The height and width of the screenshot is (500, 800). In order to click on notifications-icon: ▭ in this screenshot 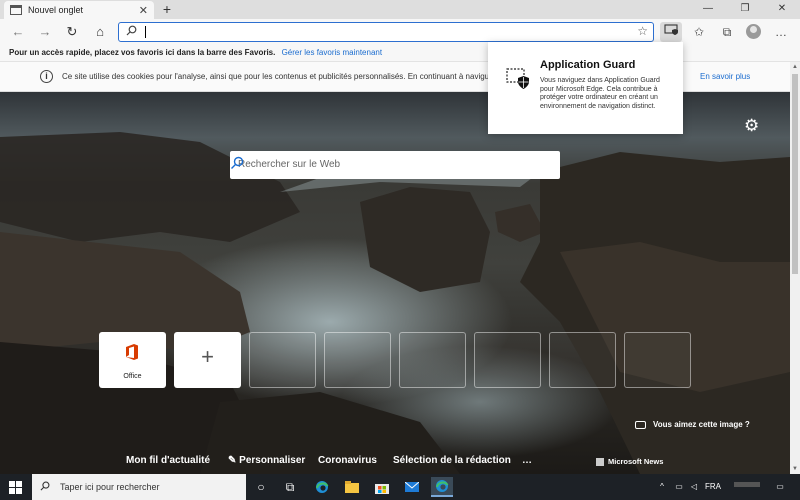, I will do `click(780, 487)`.